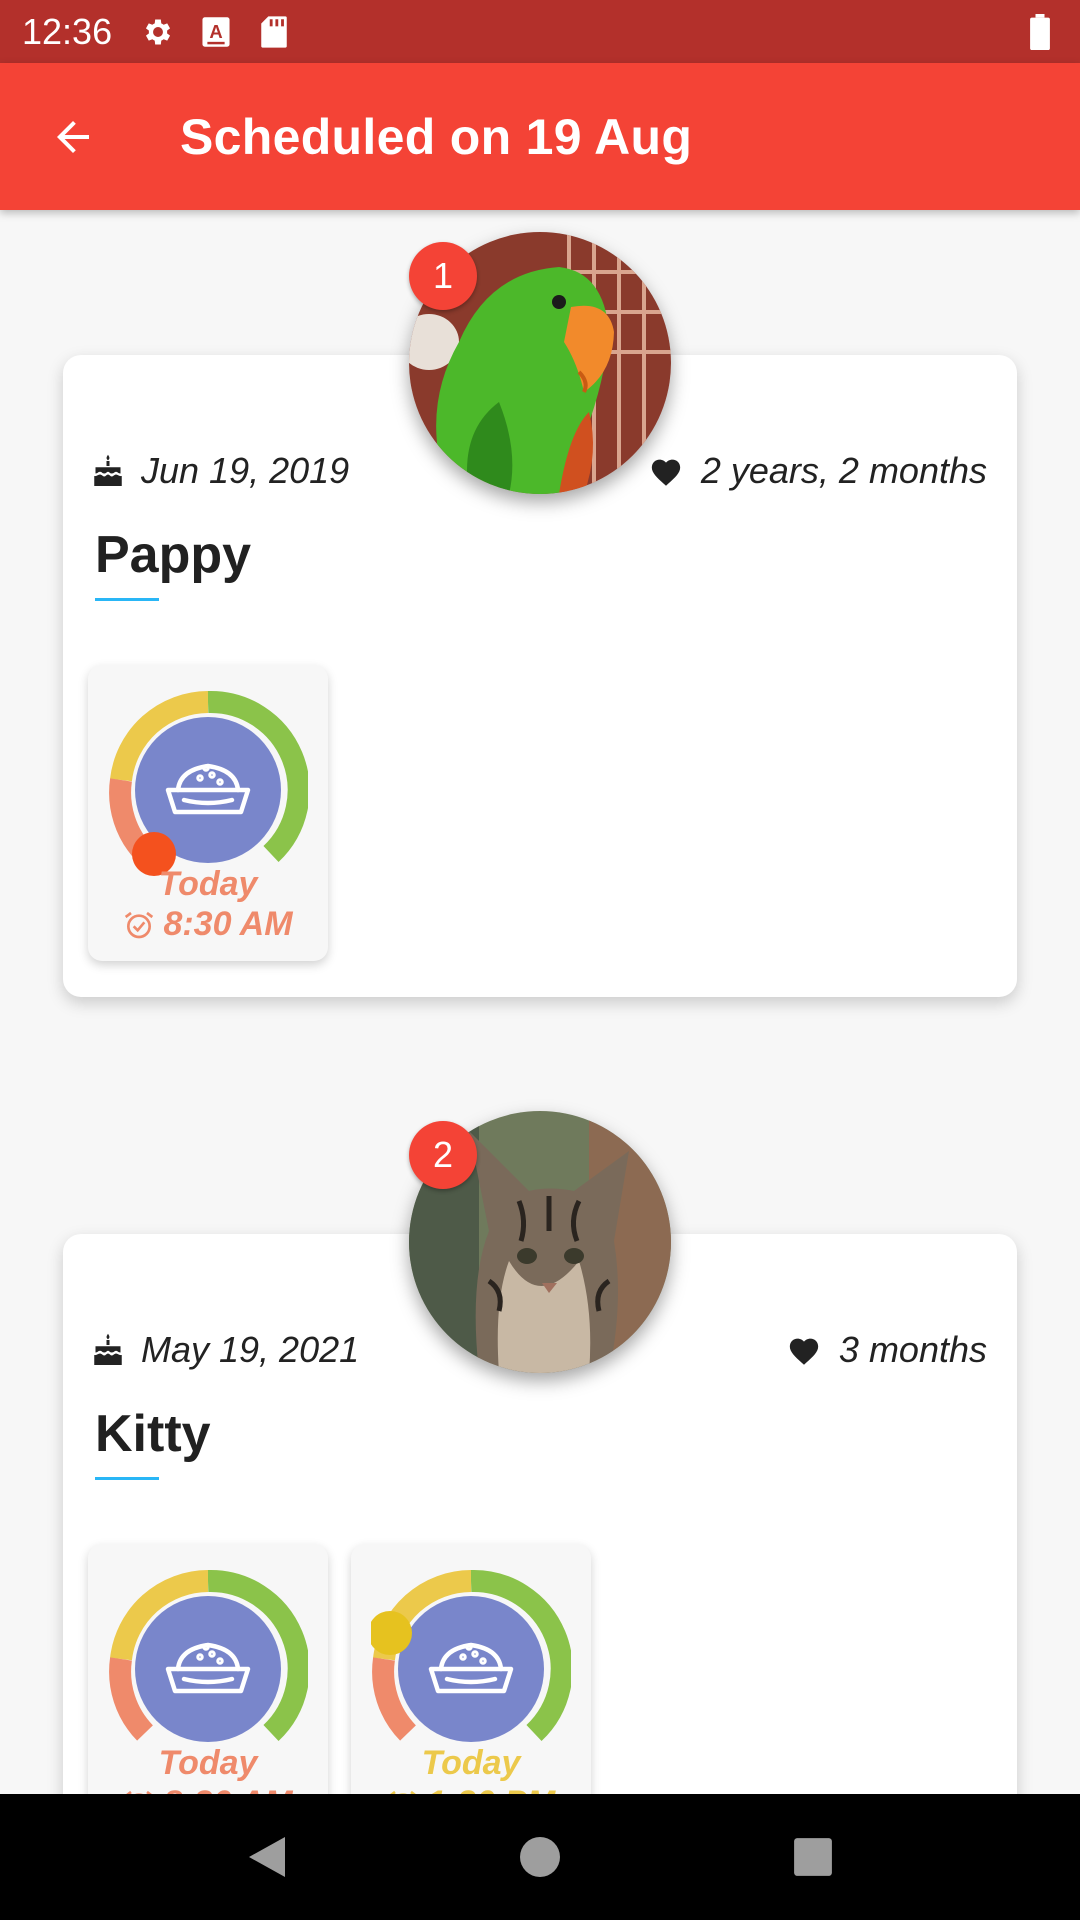 The height and width of the screenshot is (1920, 1080). I want to click on page-title: Scheduled on 19 Aug, so click(436, 136).